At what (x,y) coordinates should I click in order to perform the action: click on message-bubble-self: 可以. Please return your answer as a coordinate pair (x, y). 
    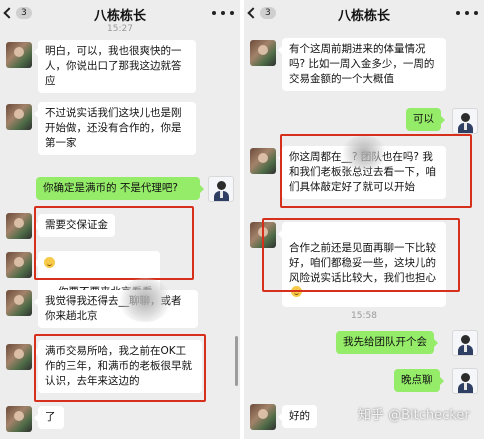
    Looking at the image, I should click on (425, 119).